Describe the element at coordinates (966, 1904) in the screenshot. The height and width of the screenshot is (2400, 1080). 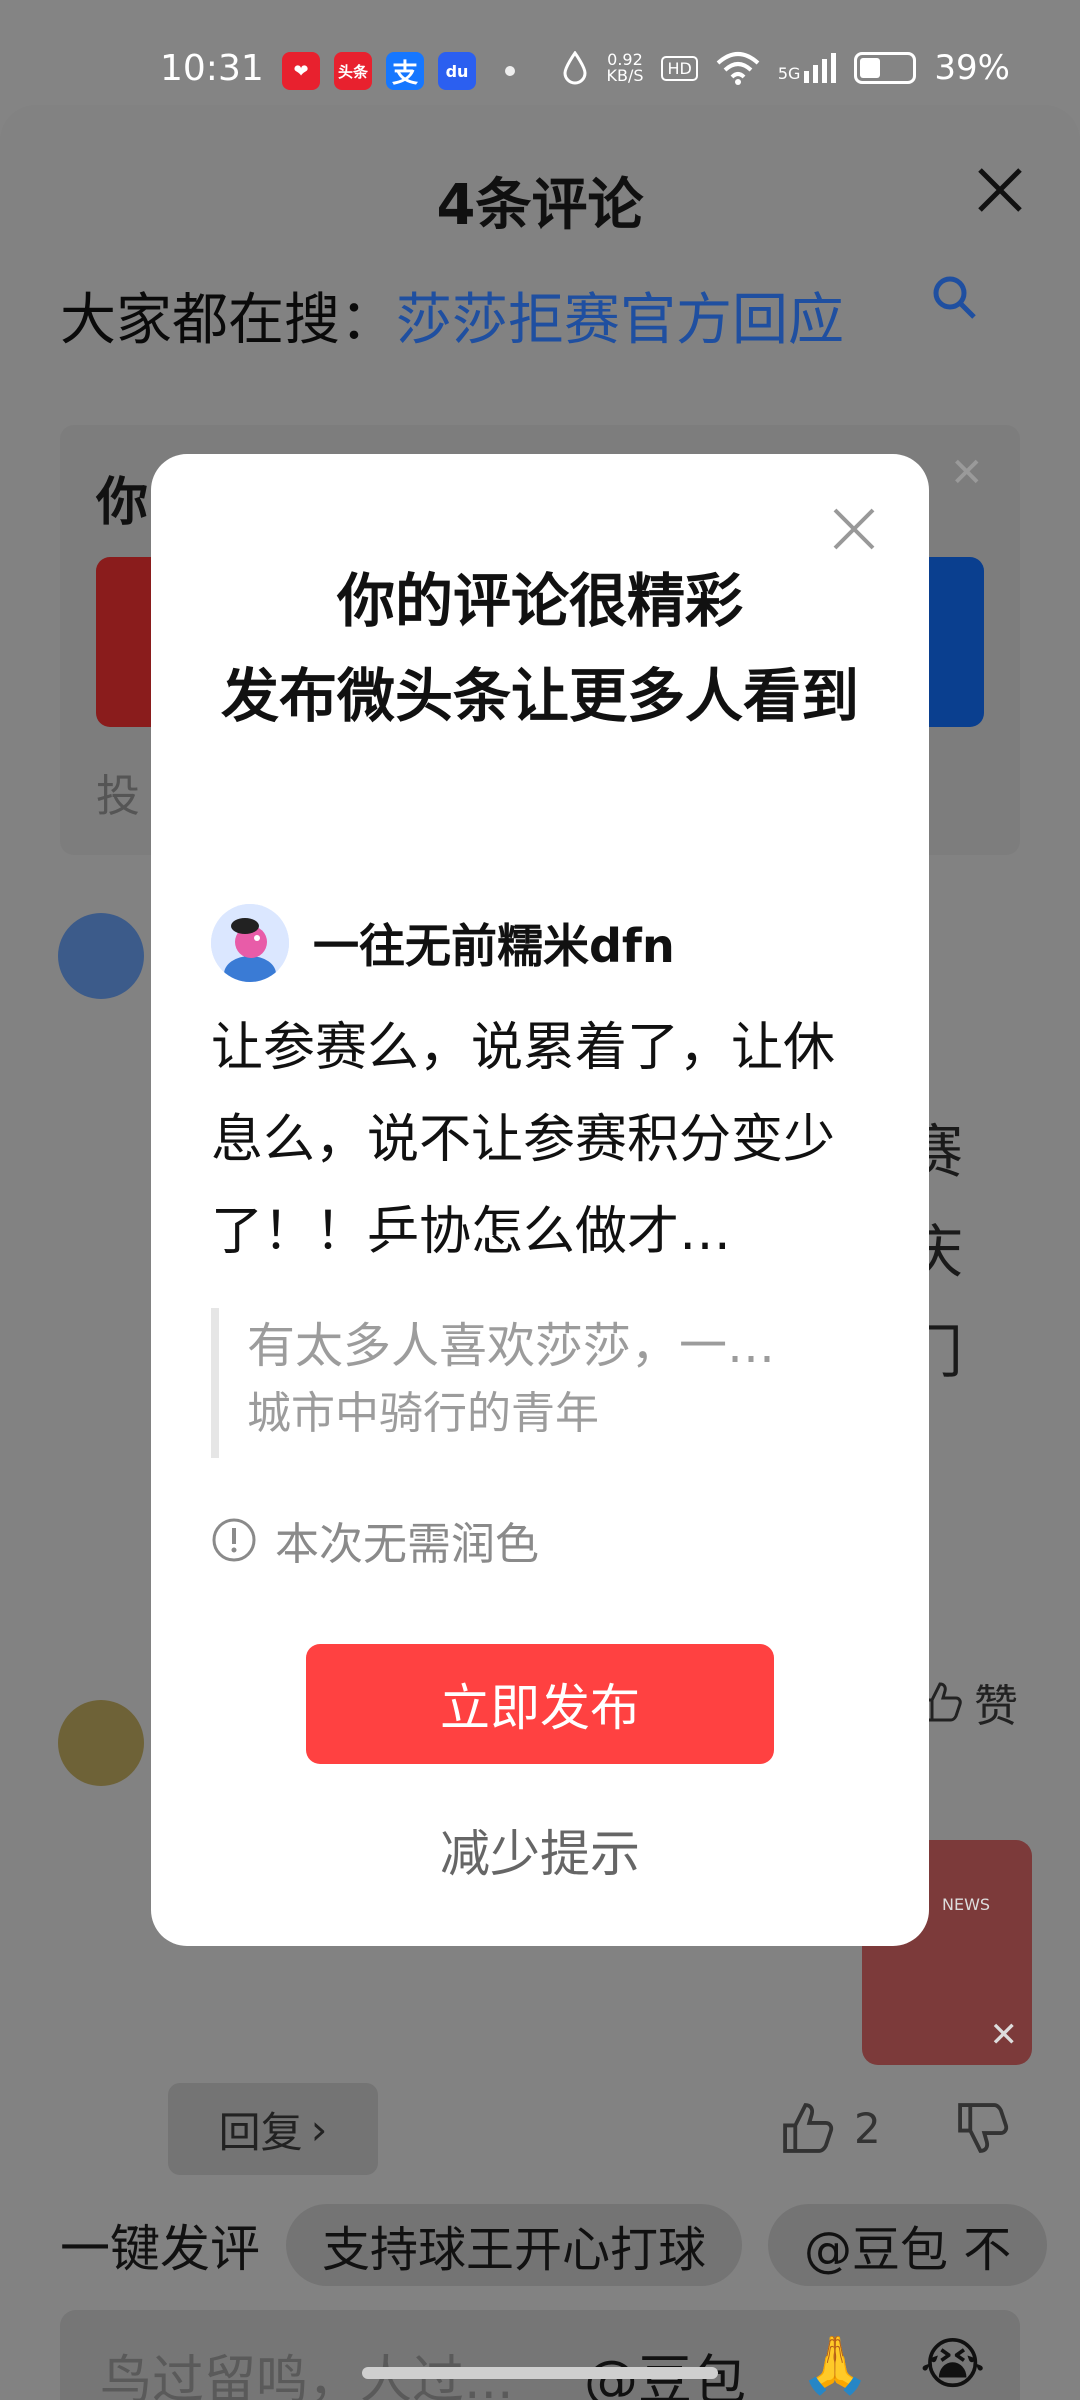
I see `news-card-label: NEWS` at that location.